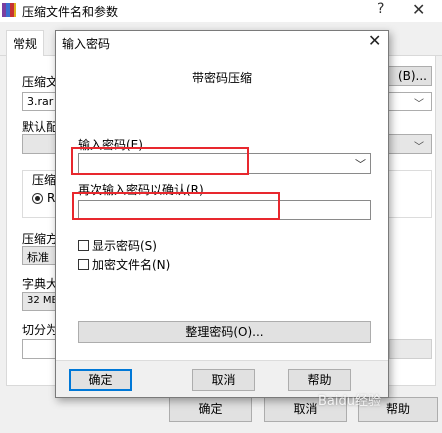 This screenshot has width=442, height=433. Describe the element at coordinates (40, 127) in the screenshot. I see `default-profile-label: 默认配` at that location.